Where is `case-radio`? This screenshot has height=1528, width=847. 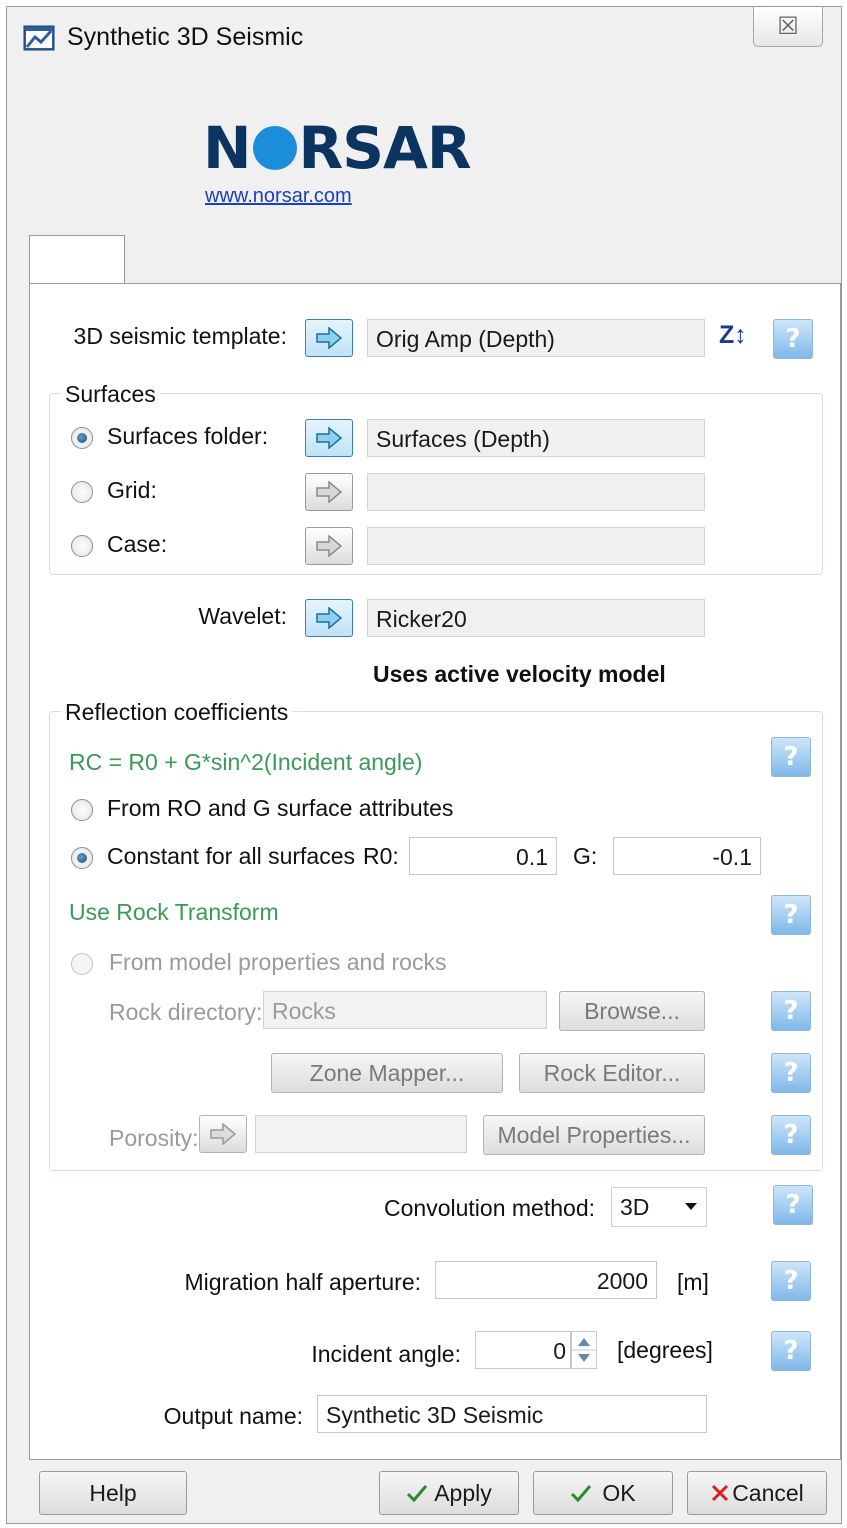
case-radio is located at coordinates (82, 546).